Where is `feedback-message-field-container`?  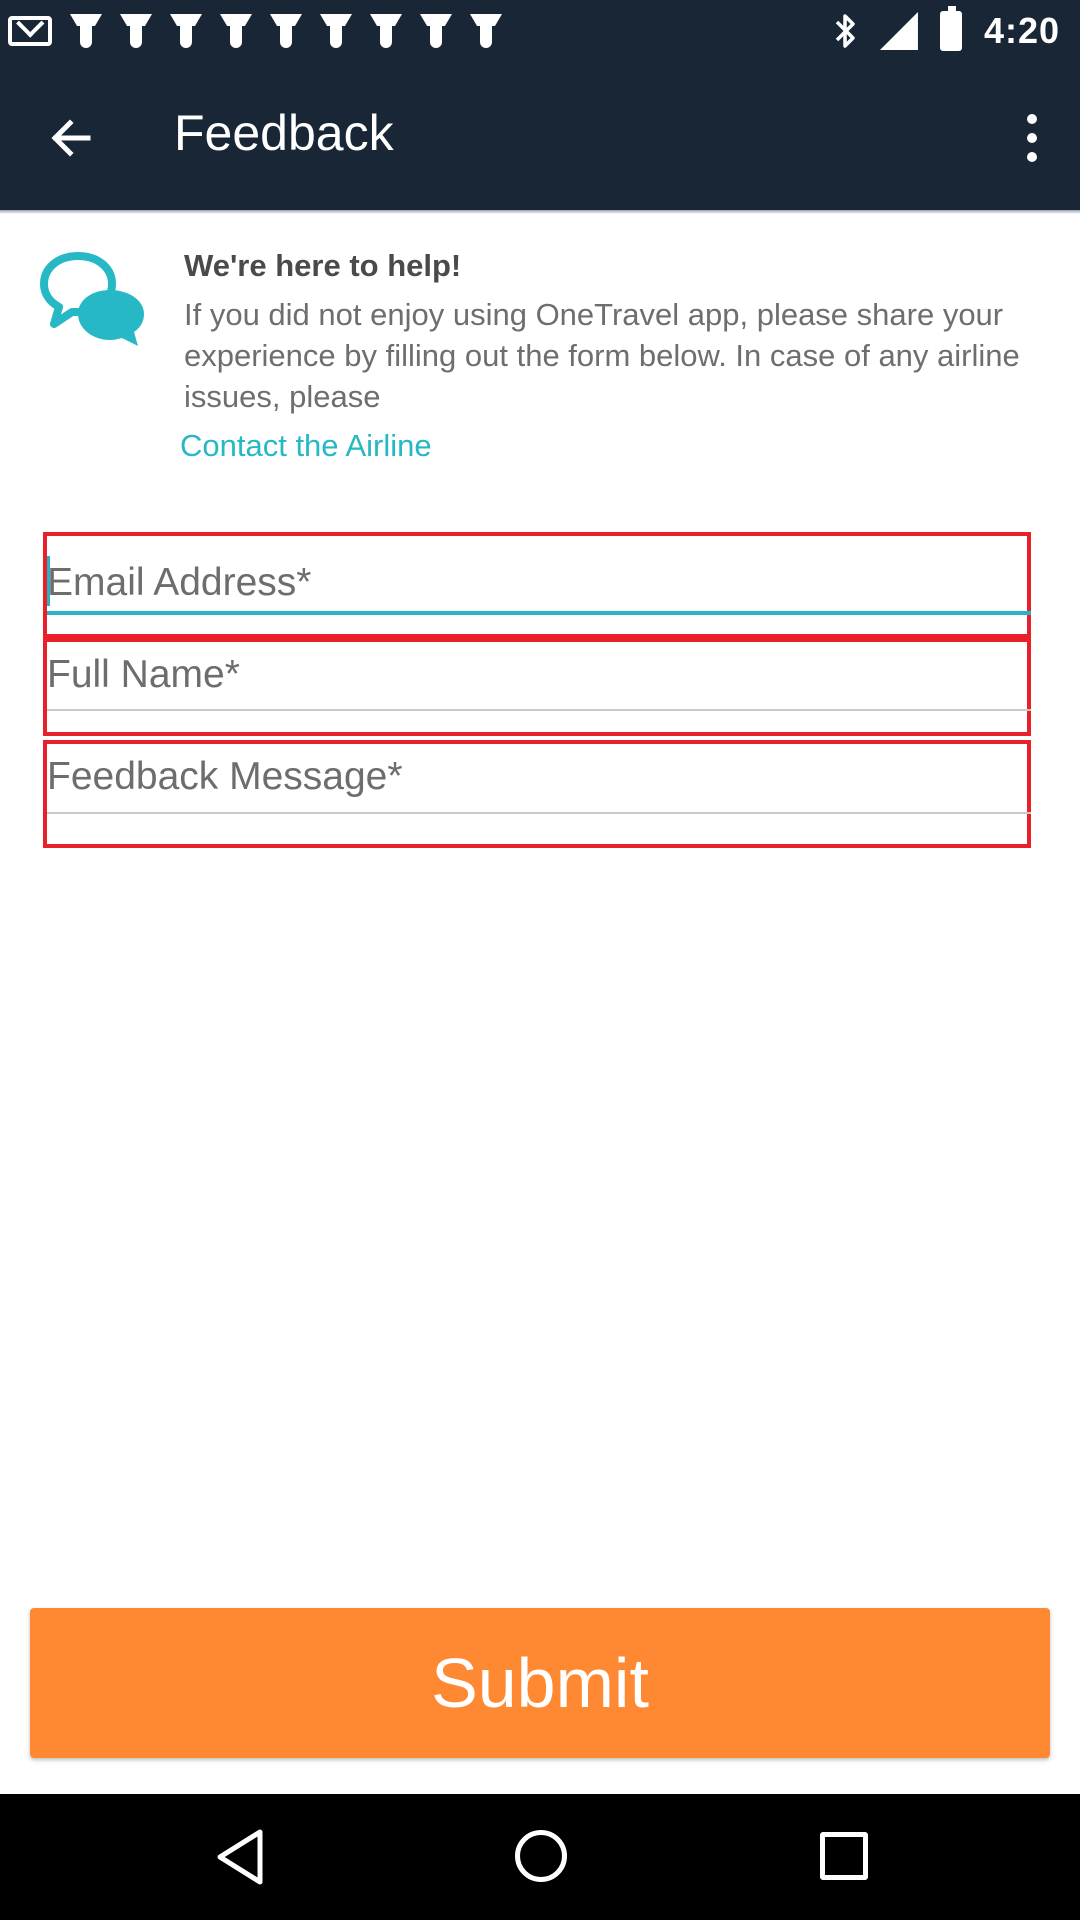
feedback-message-field-container is located at coordinates (537, 794).